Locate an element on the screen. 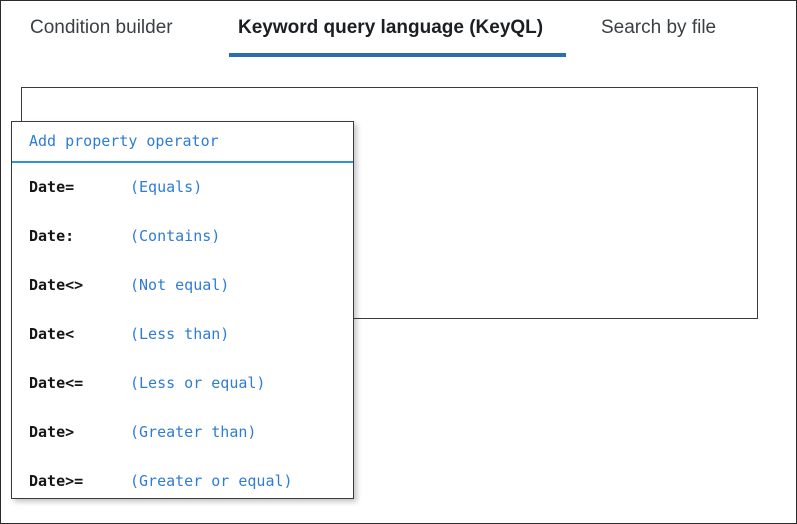 The width and height of the screenshot is (797, 524). operator-label: (Less than) is located at coordinates (180, 334).